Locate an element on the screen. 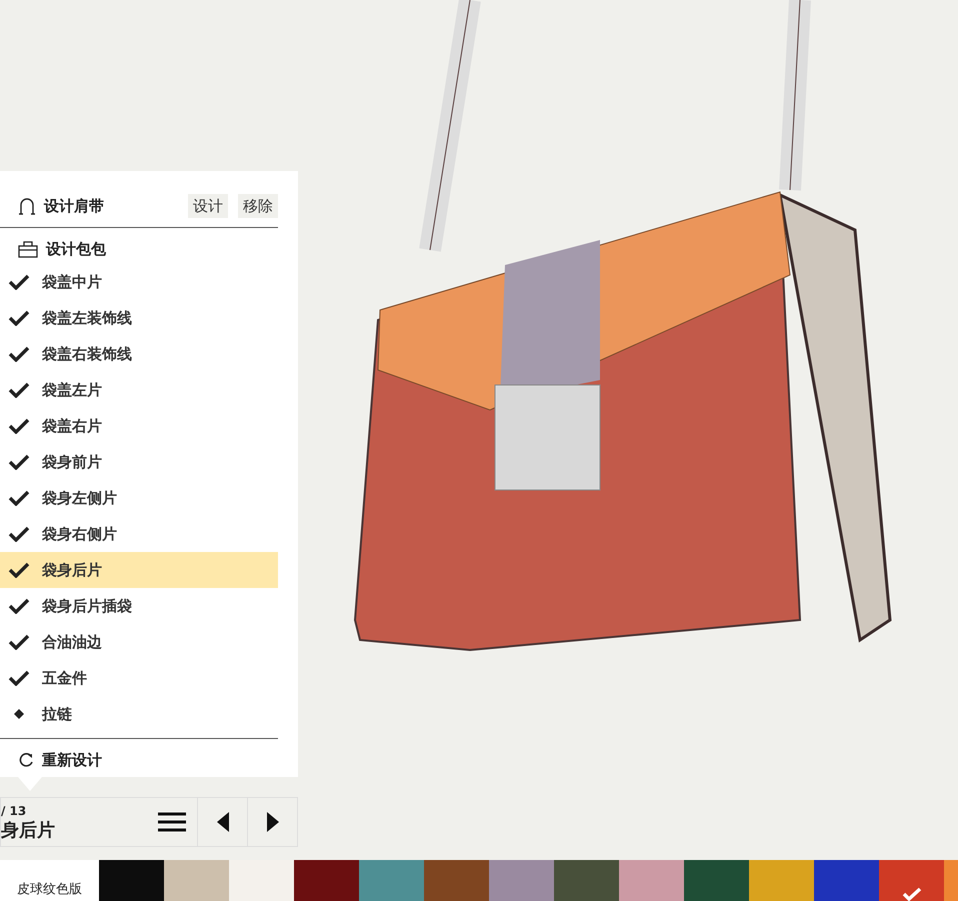 The height and width of the screenshot is (901, 958). part-list-item: 袋盖中片 is located at coordinates (139, 282).